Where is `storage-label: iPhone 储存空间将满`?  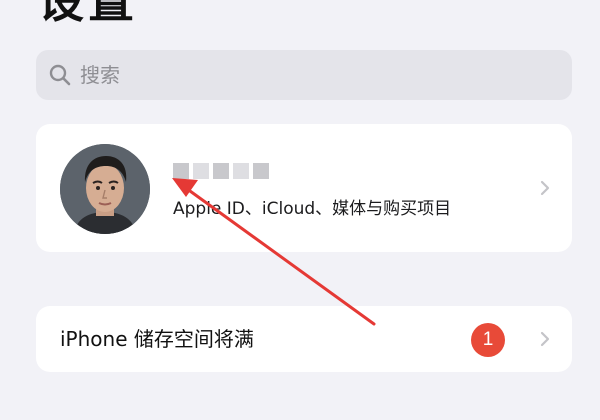
storage-label: iPhone 储存空间将满 is located at coordinates (157, 339).